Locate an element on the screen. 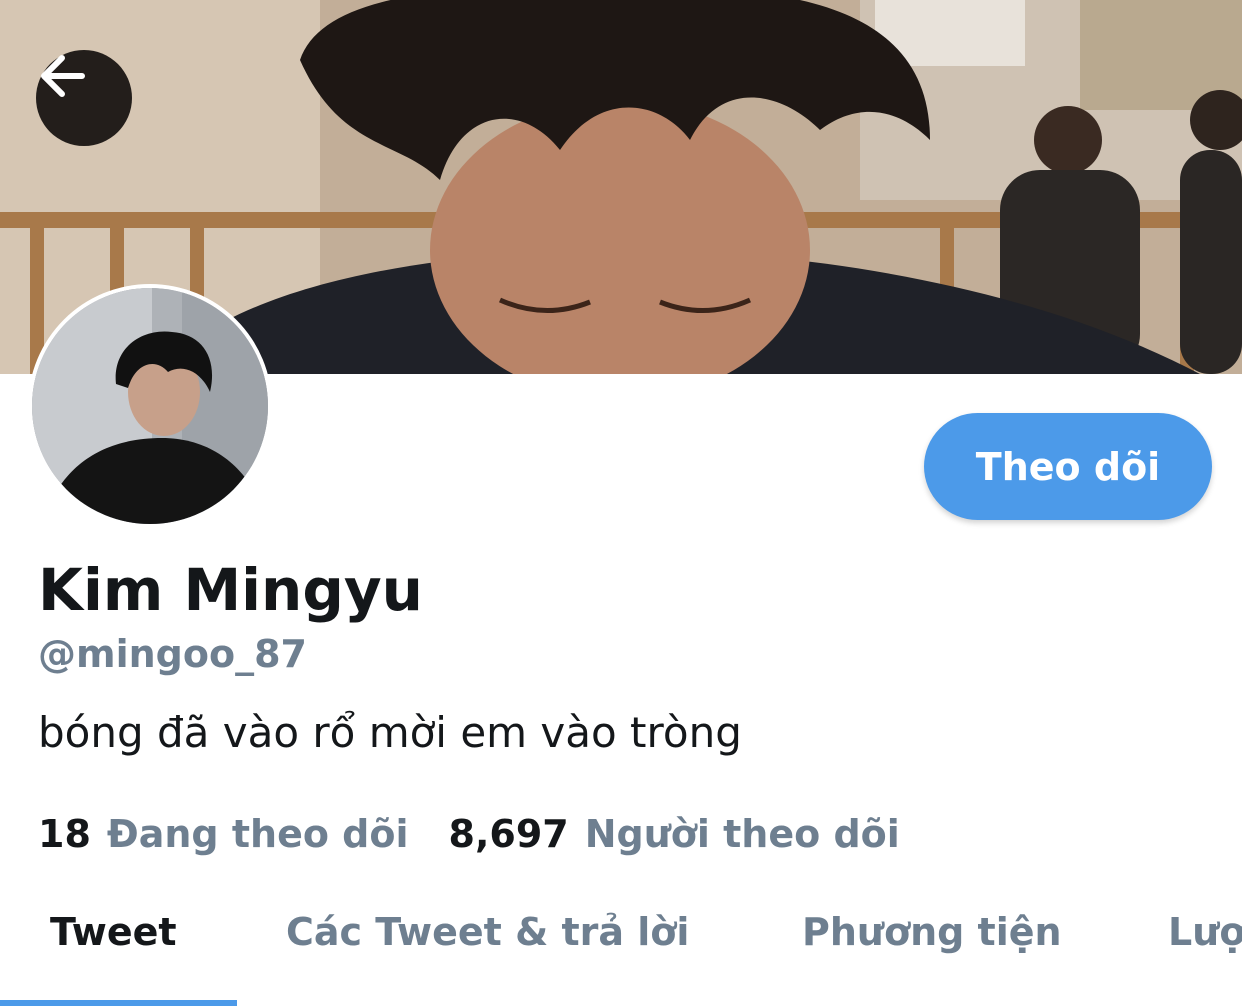  follow-button: Theo dõi is located at coordinates (1068, 466).